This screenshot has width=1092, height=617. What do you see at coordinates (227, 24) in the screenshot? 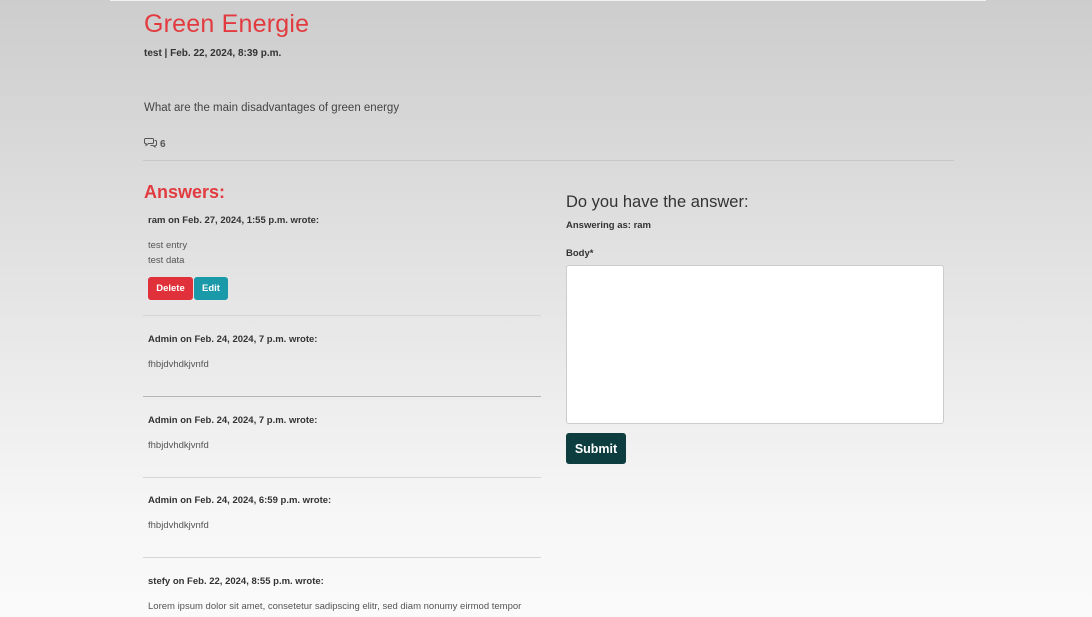
I see `post-title: Green Energie` at bounding box center [227, 24].